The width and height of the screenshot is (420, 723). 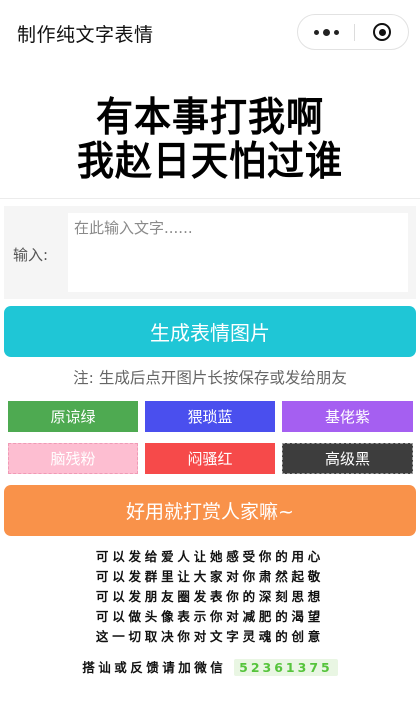 I want to click on promo-line: 可以发朋友圈发表你的深刻思想, so click(x=210, y=596).